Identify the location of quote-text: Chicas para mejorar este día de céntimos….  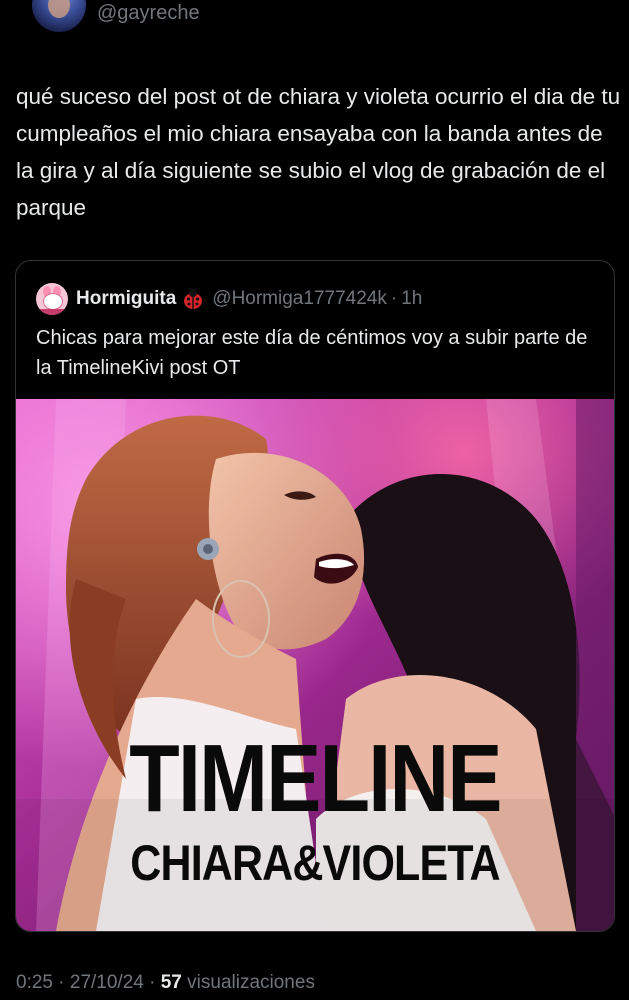
(312, 353).